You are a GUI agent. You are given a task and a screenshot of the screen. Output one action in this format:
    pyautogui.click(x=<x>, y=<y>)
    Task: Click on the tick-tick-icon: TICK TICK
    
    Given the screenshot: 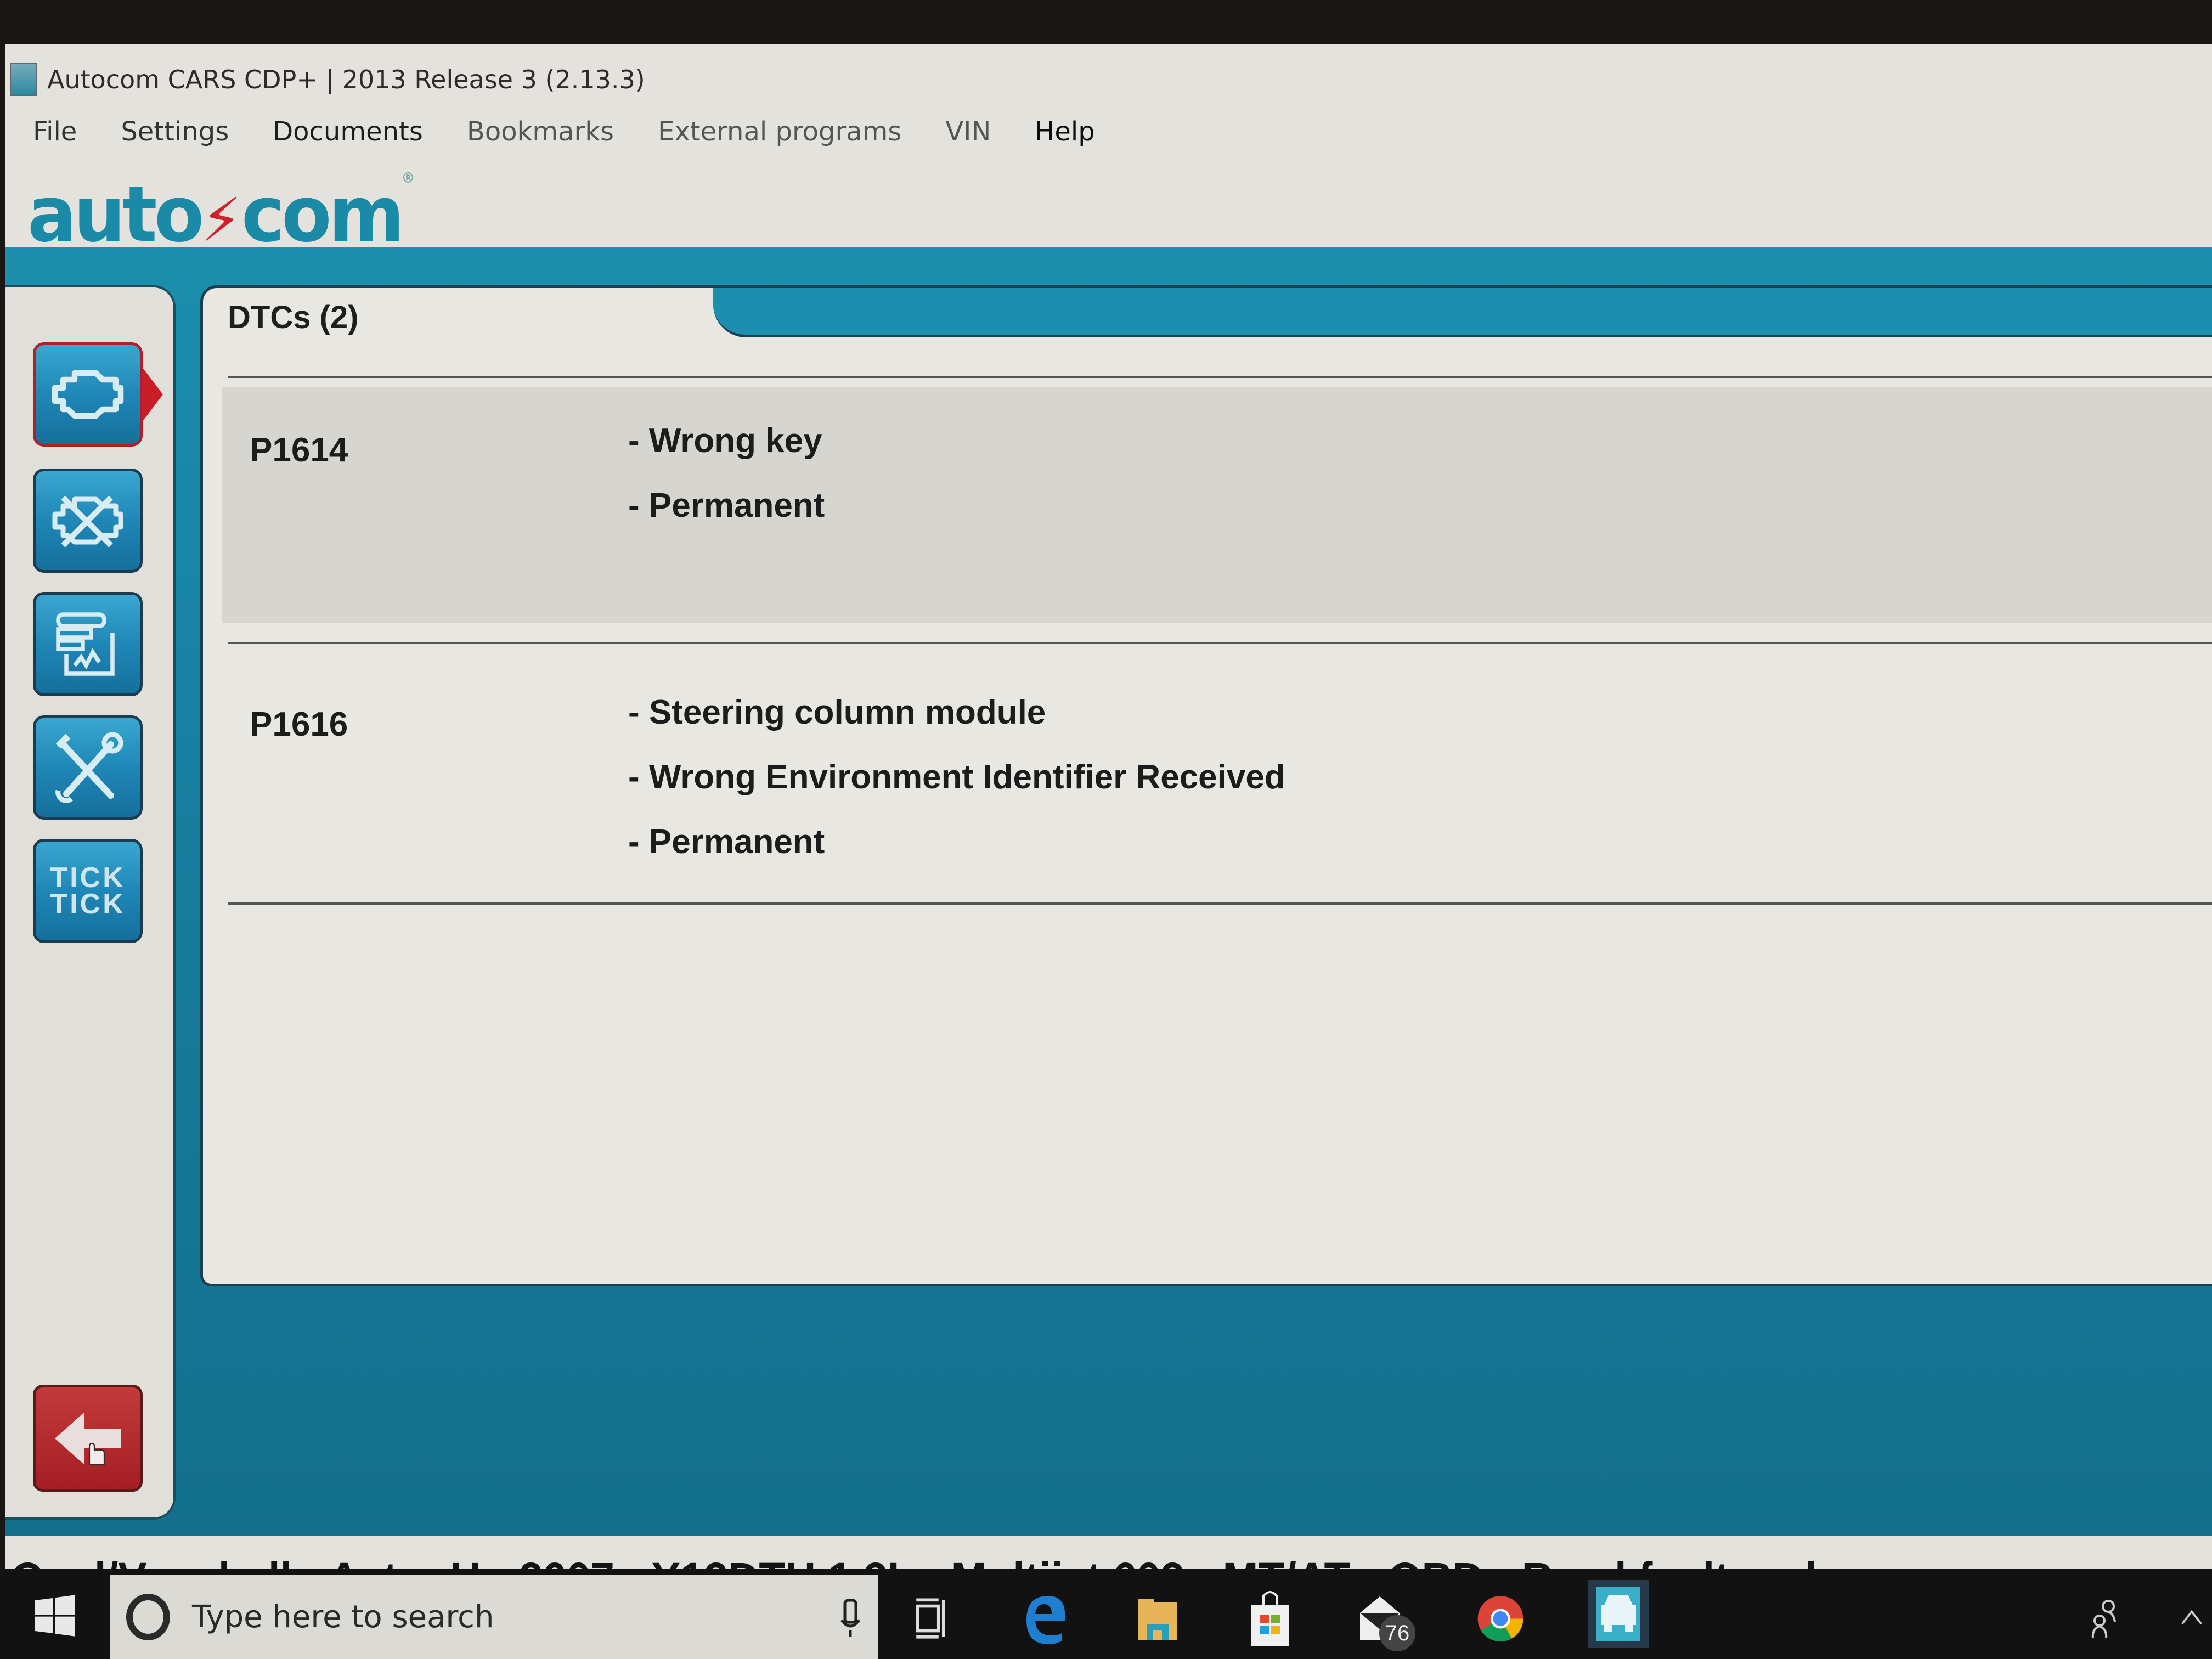 What is the action you would take?
    pyautogui.click(x=88, y=891)
    